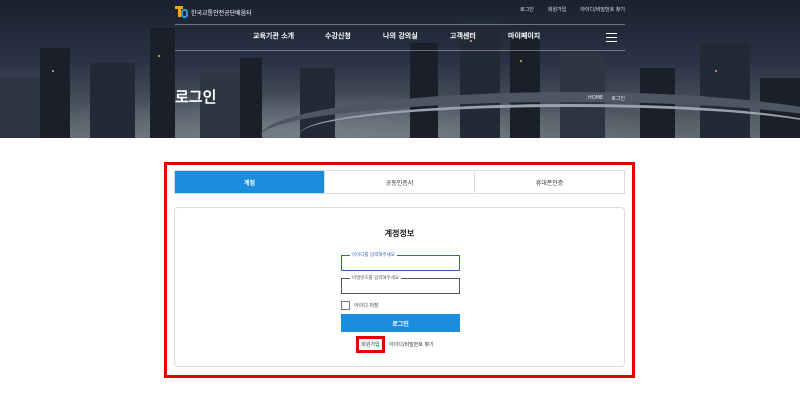 The height and width of the screenshot is (414, 800). I want to click on remember-id: 아이디 저장, so click(360, 305).